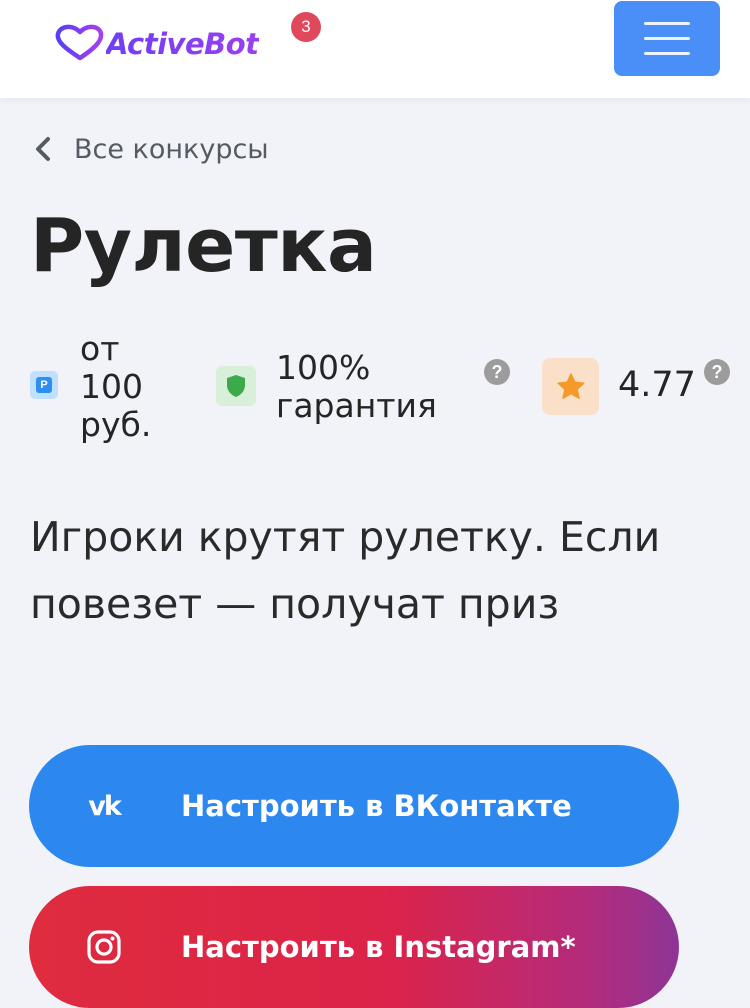 This screenshot has width=750, height=1008. I want to click on breadcrumb: Все конкурсы, so click(150, 149).